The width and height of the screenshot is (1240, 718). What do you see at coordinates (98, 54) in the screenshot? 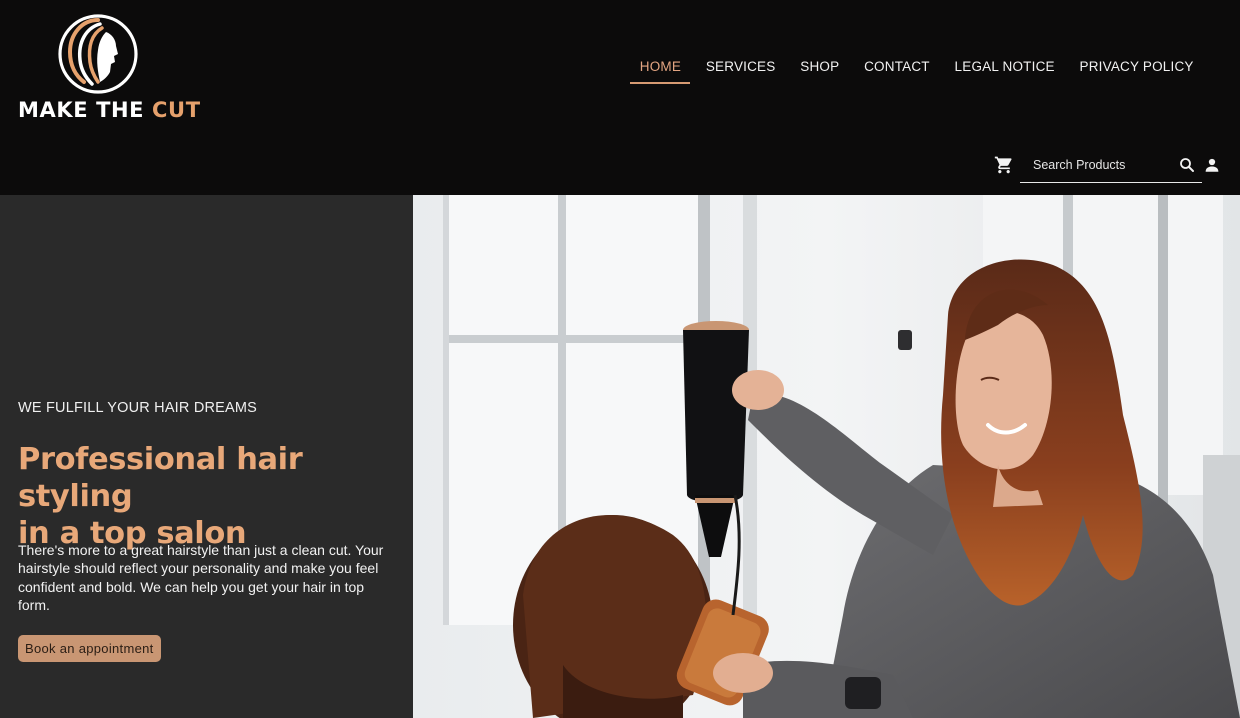
I see `woman-profile-logo-icon` at bounding box center [98, 54].